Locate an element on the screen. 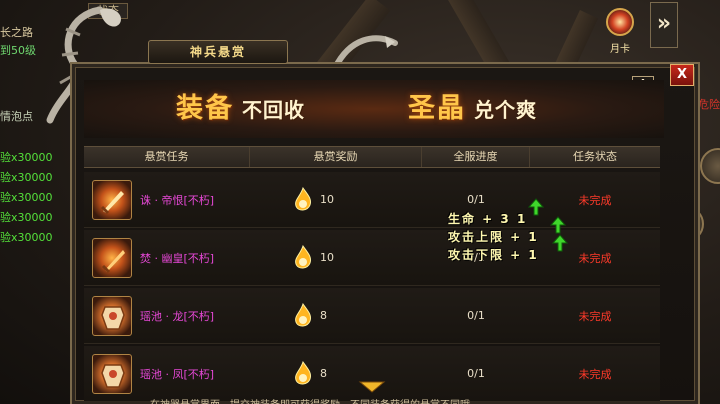 The image size is (720, 404). banner-left-big: 装备 is located at coordinates (205, 108).